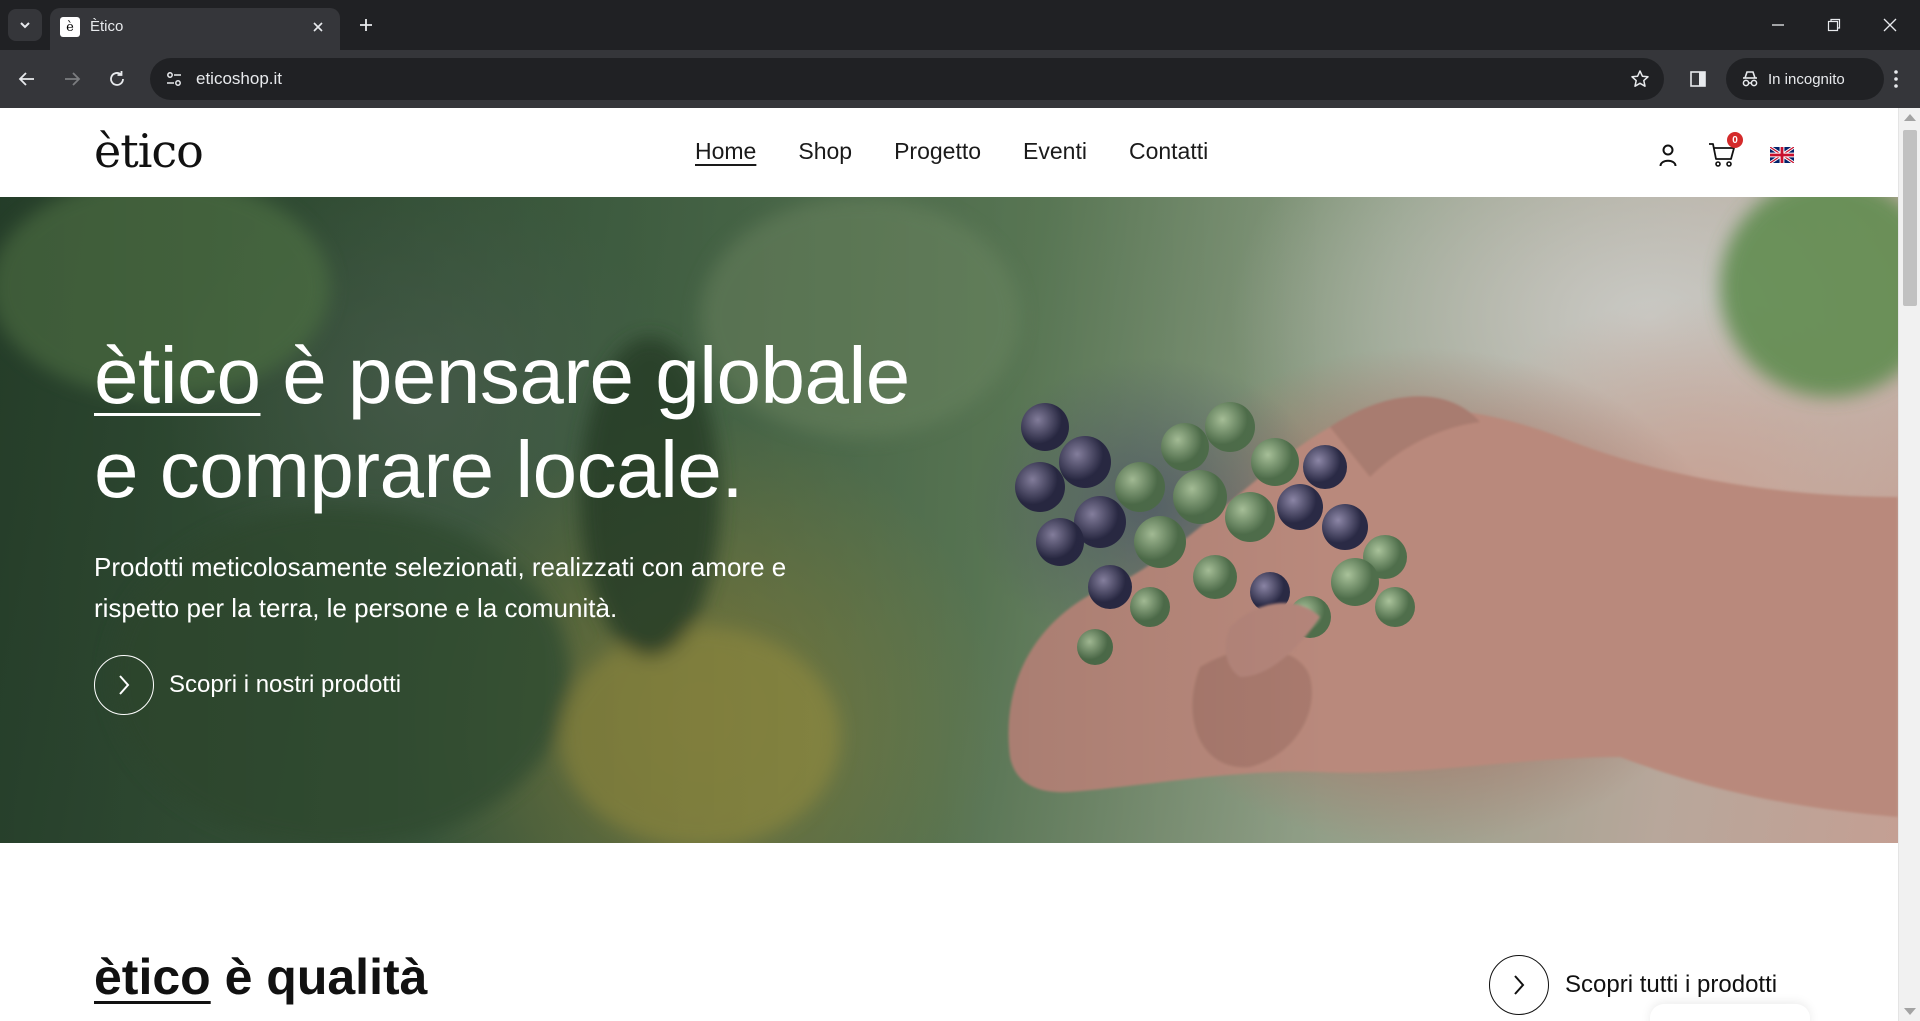 This screenshot has height=1021, width=1920. I want to click on user-icon, so click(1668, 155).